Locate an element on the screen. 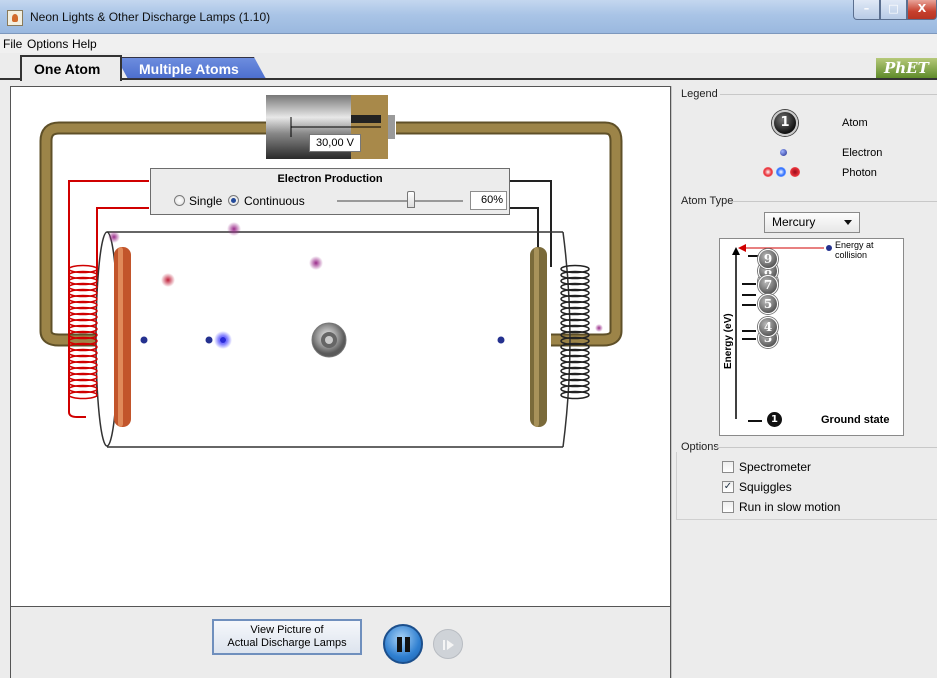 This screenshot has width=937, height=678. left-coil is located at coordinates (83, 332).